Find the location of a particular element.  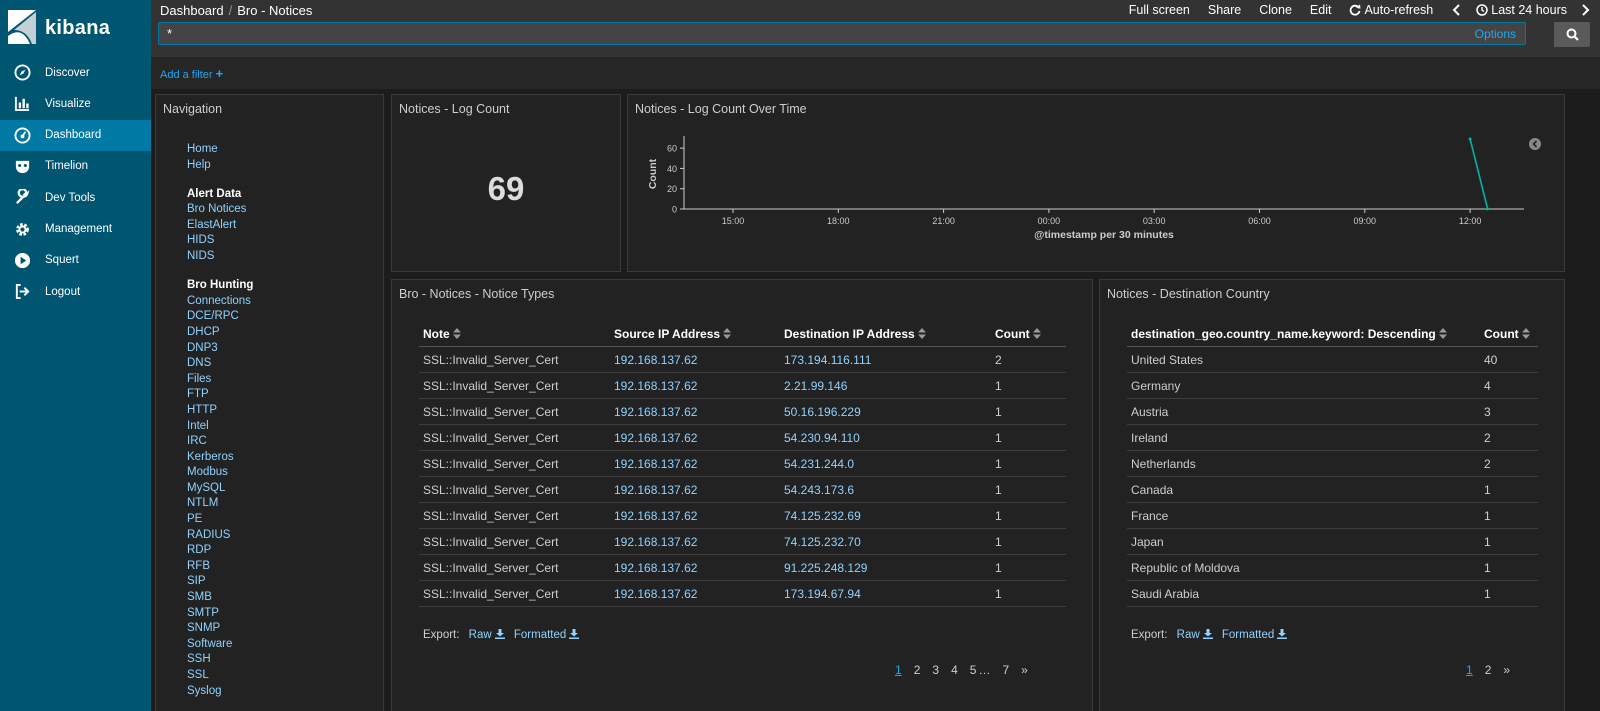

nav-link-smb: SMB is located at coordinates (220, 598).